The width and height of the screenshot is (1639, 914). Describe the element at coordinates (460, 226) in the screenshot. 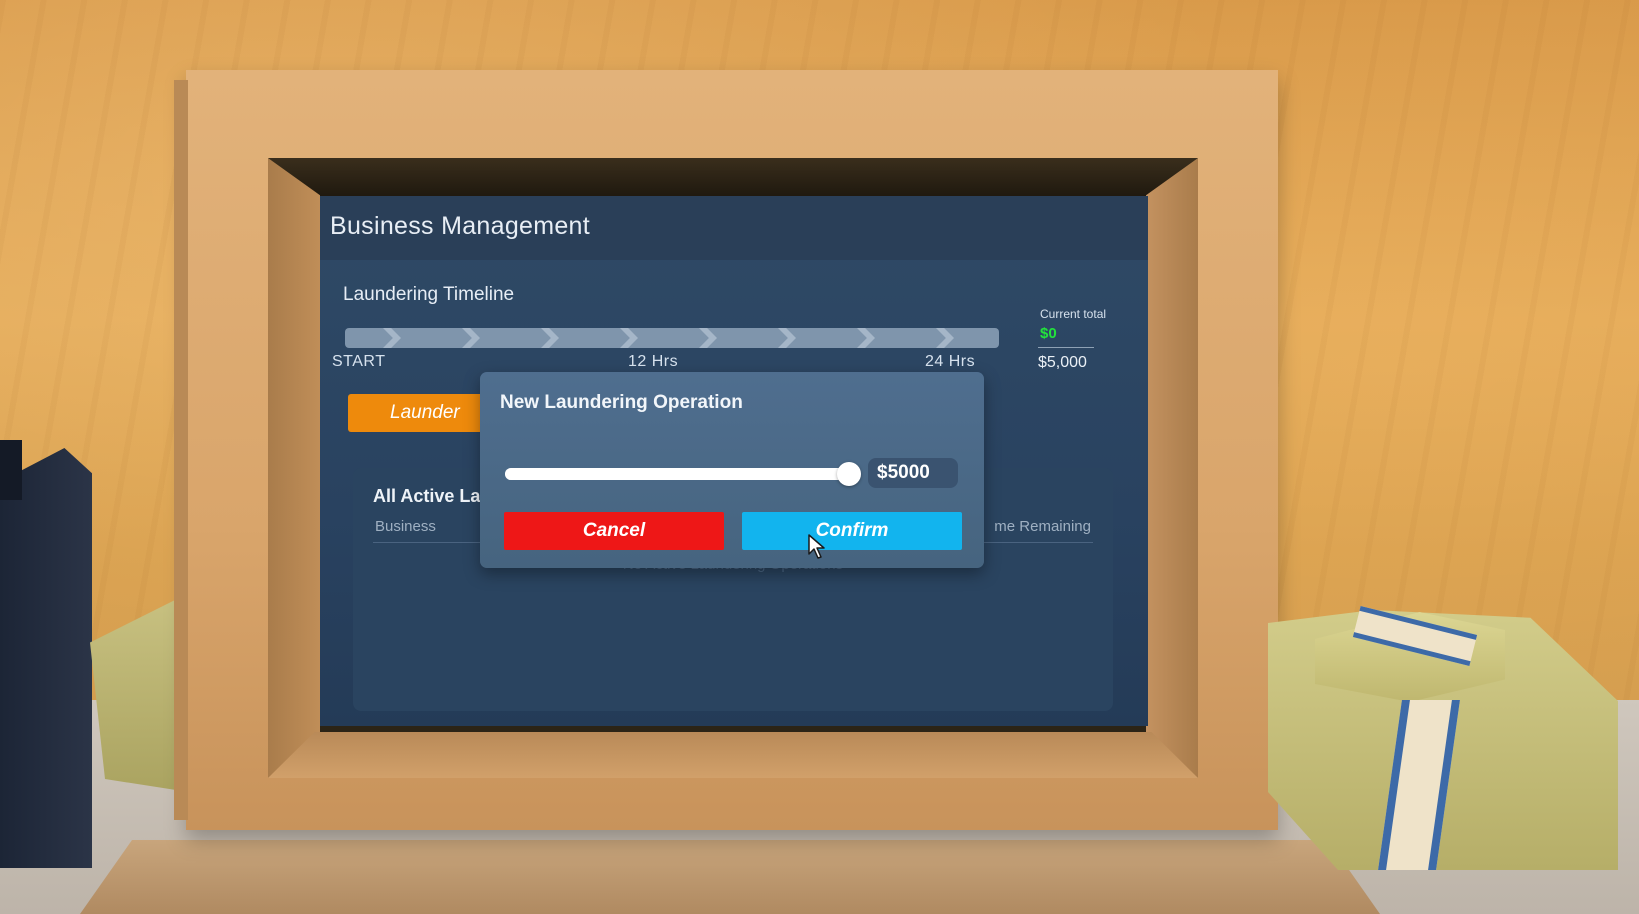

I see `page-title: Business Management` at that location.